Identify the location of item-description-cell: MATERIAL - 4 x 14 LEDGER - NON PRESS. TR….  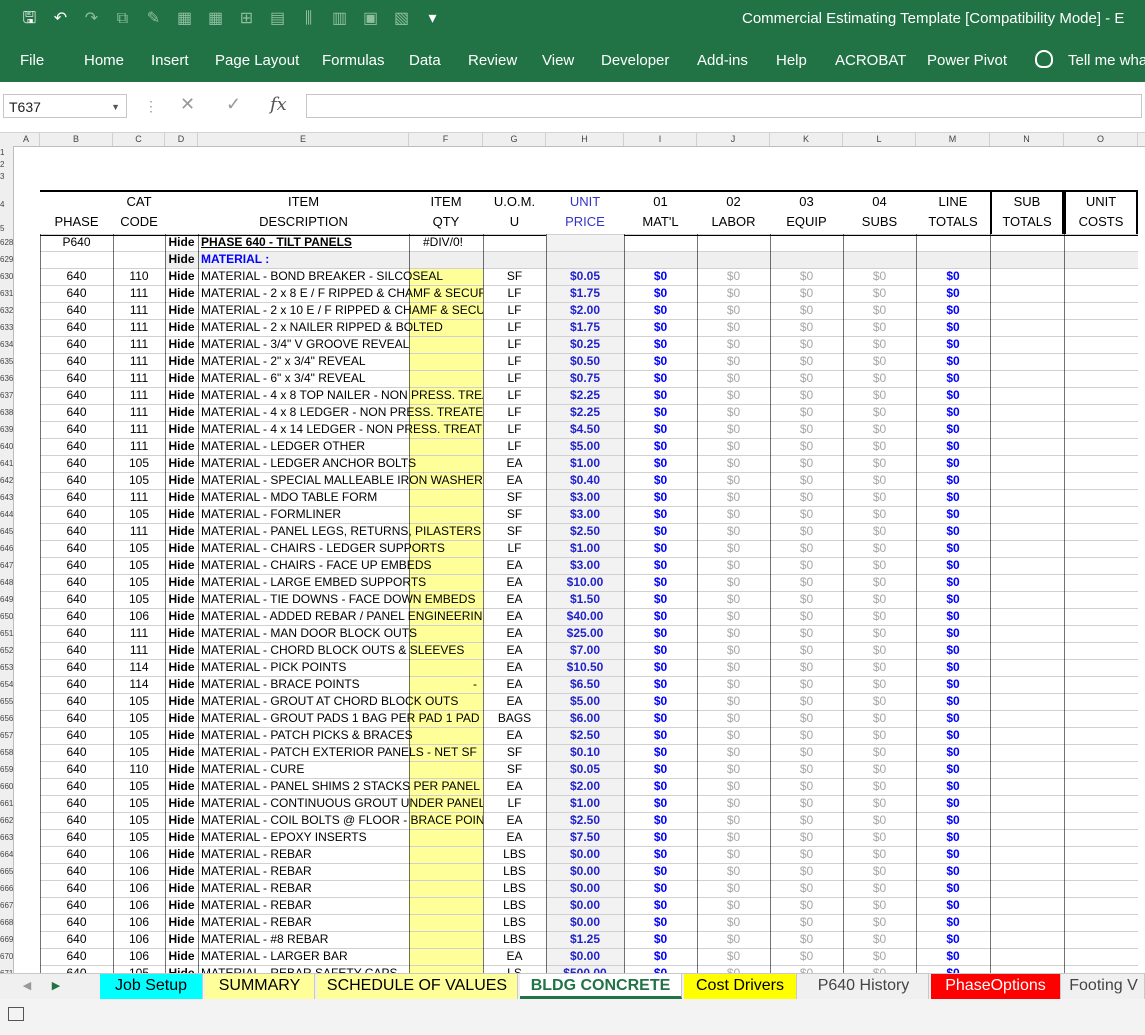
(340, 429).